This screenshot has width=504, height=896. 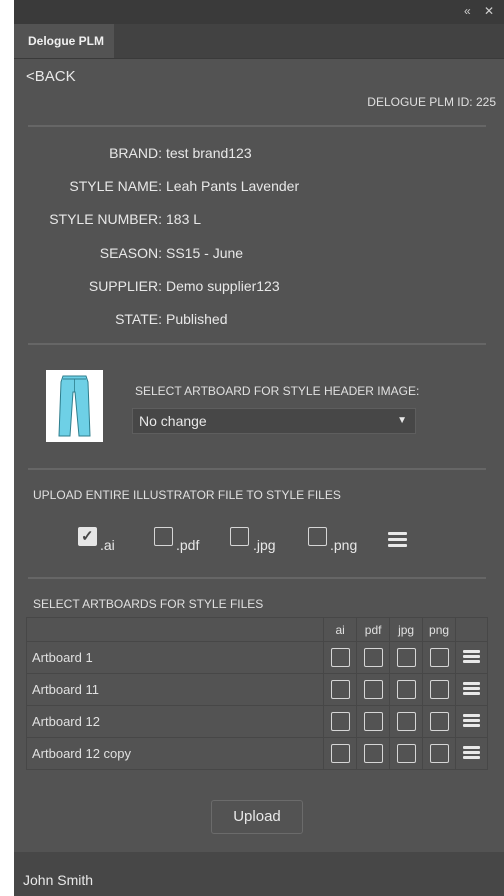 What do you see at coordinates (135, 153) in the screenshot?
I see `brand-label: BRAND:` at bounding box center [135, 153].